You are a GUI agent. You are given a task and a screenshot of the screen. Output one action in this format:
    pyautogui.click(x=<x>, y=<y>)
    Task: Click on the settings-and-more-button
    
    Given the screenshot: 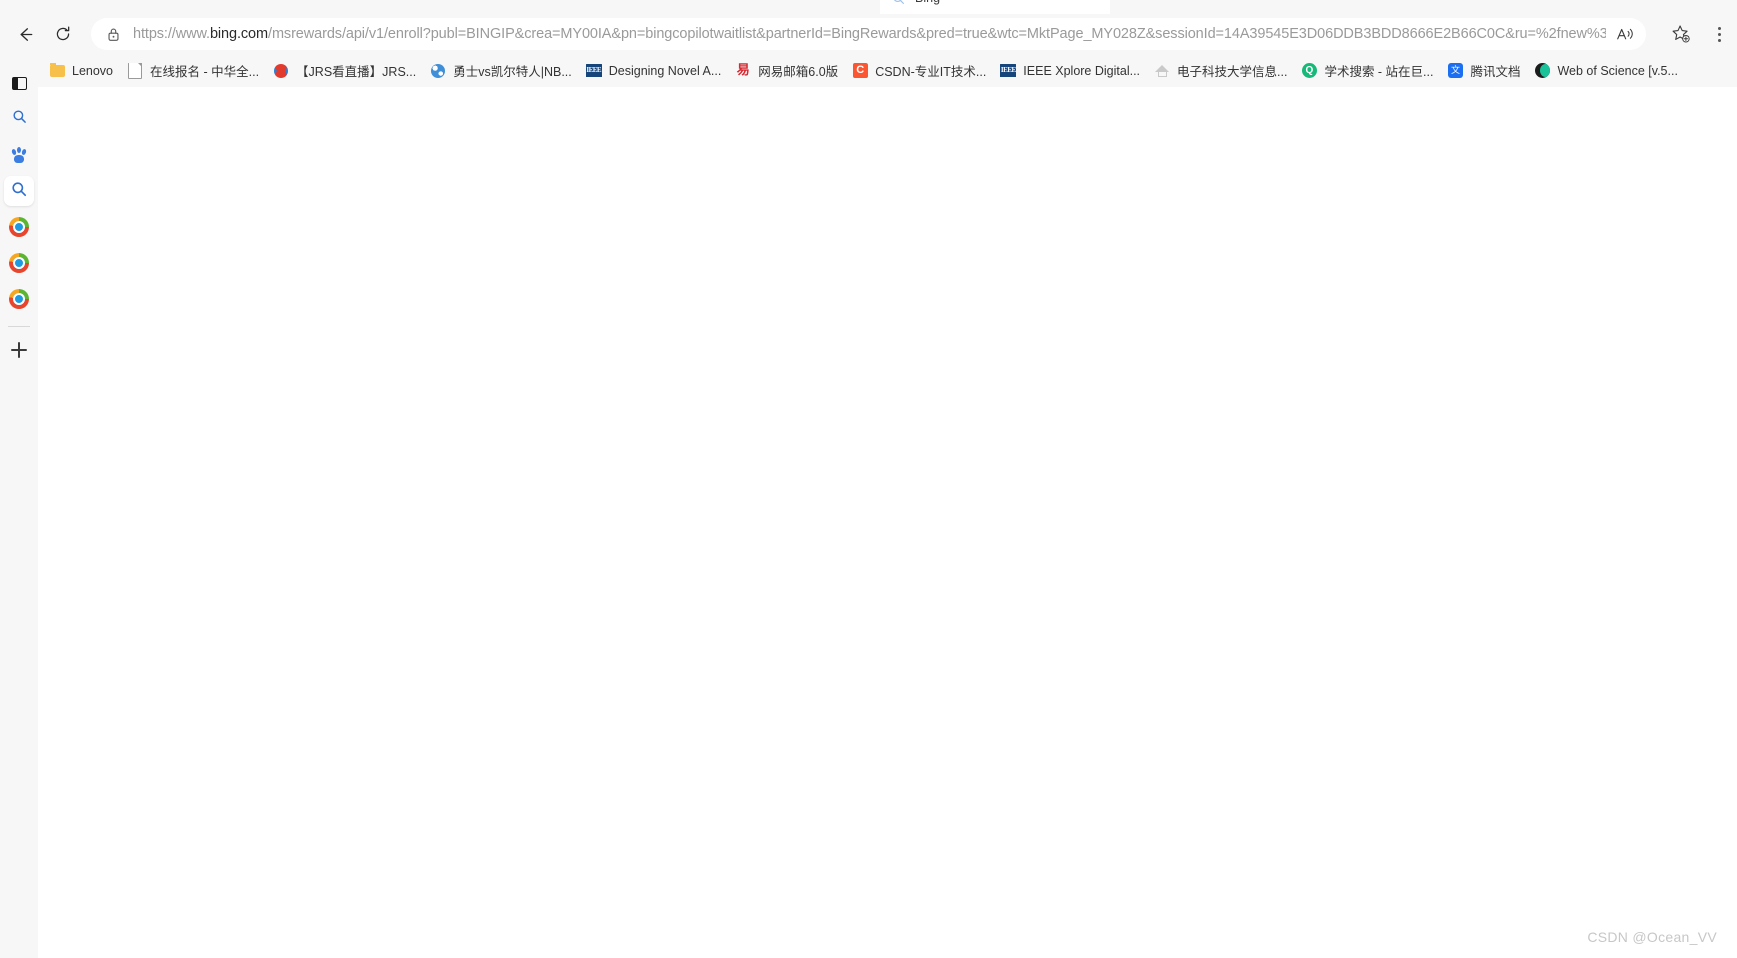 What is the action you would take?
    pyautogui.click(x=1719, y=34)
    